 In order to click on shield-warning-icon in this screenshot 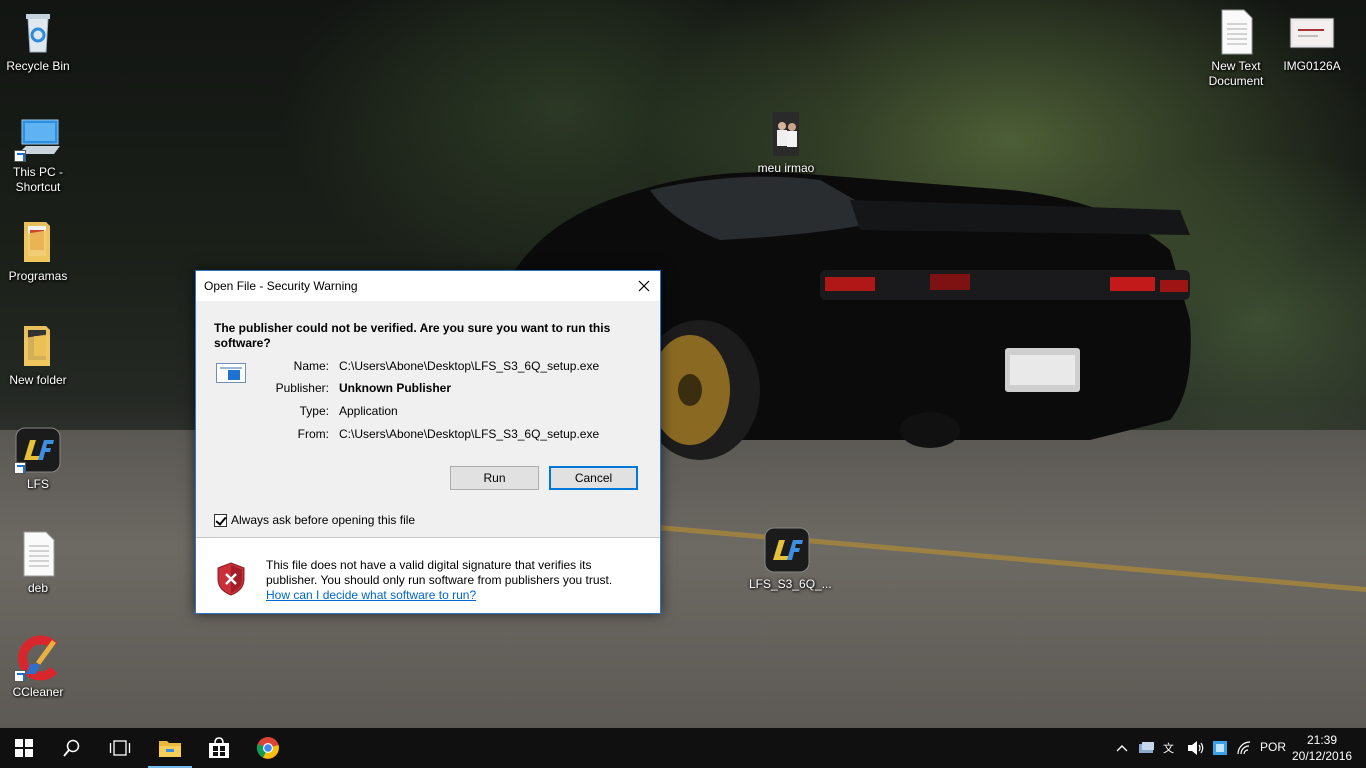, I will do `click(231, 579)`.